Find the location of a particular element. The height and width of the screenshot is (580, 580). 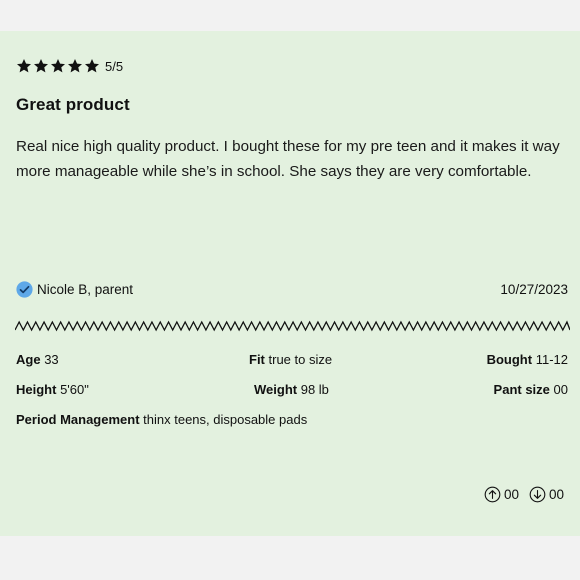

attr-bought: Bought 11-12 is located at coordinates (527, 359).